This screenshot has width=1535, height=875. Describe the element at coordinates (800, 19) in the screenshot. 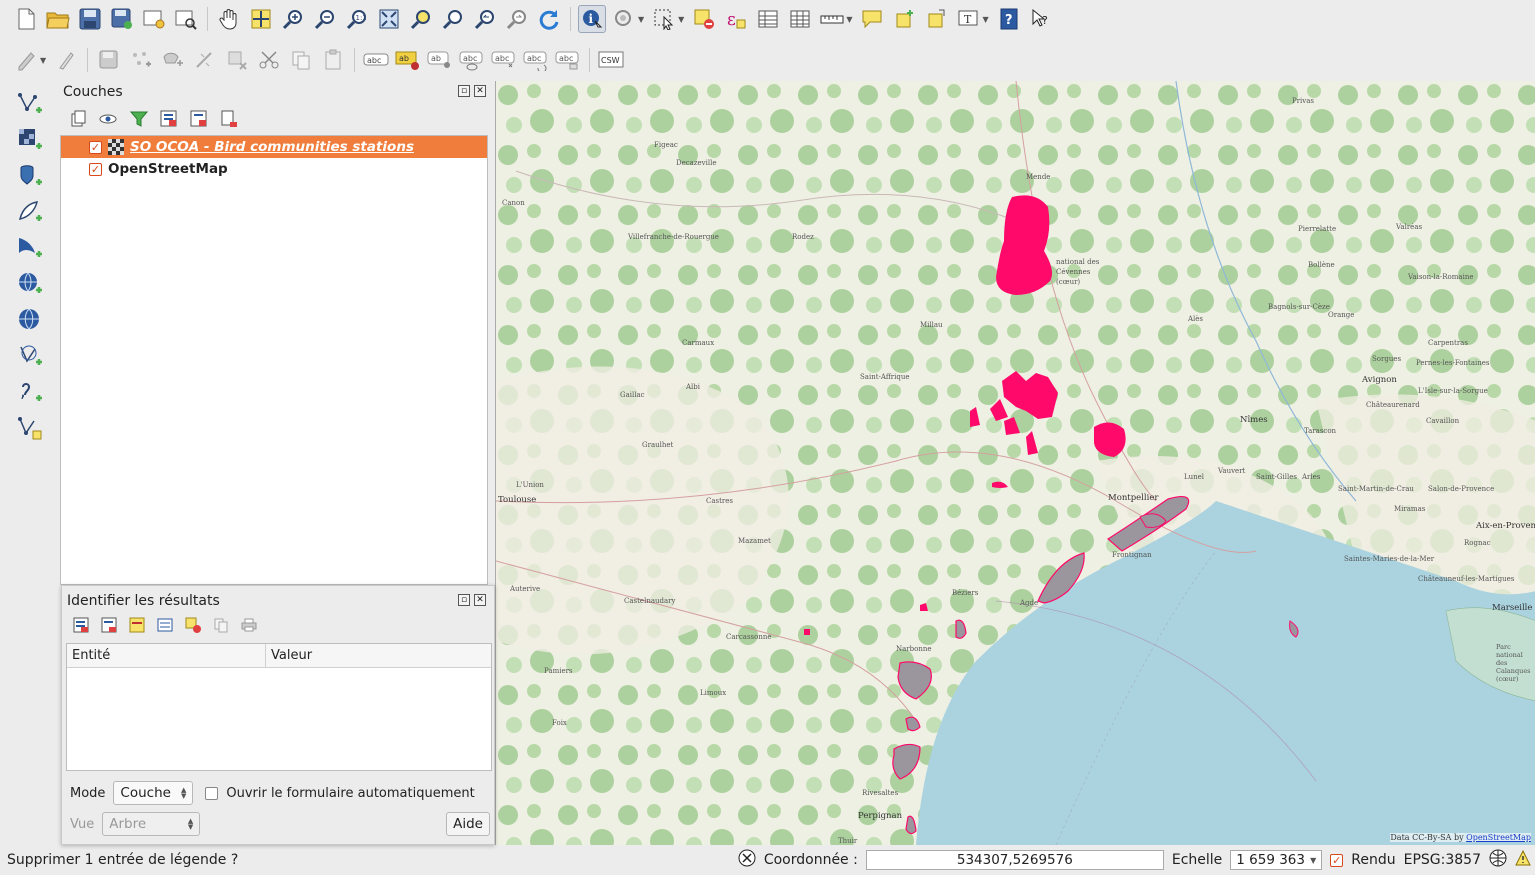

I see `statistics-icon` at that location.